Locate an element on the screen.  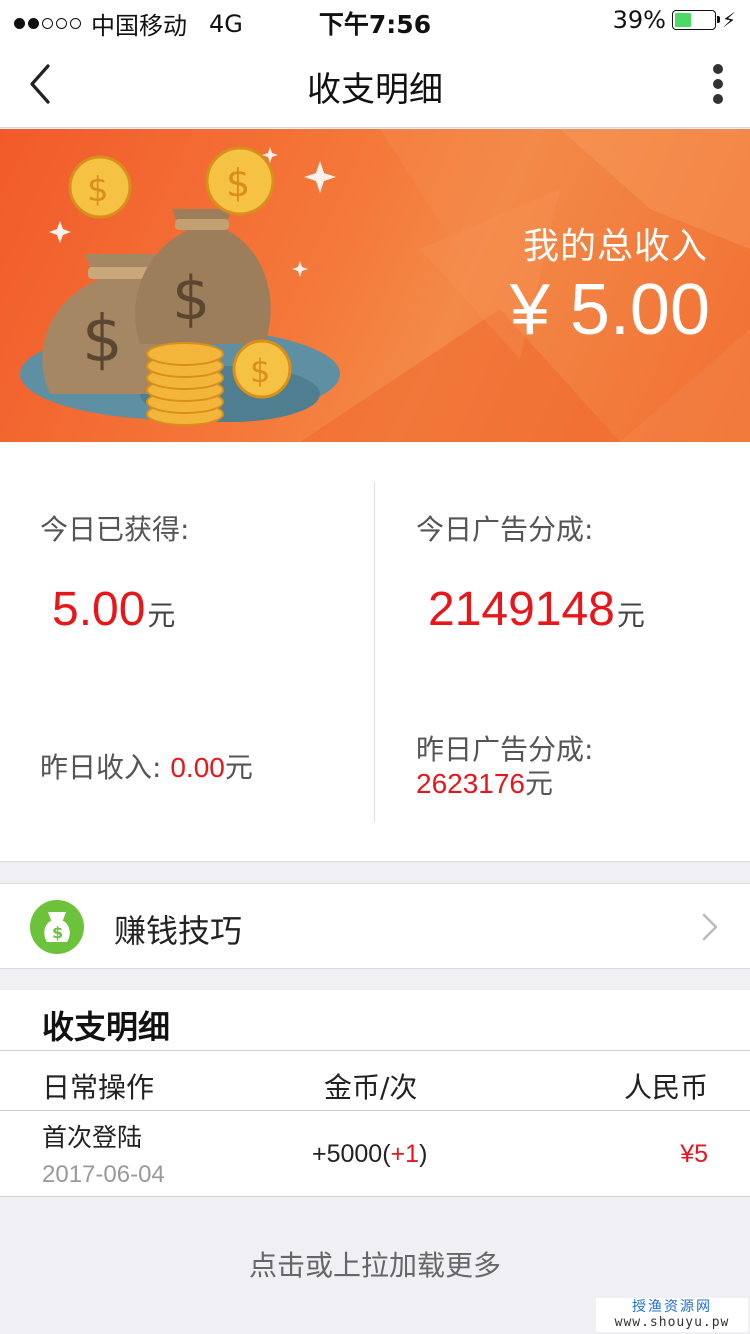
nav-bar: 收支明细 is located at coordinates (375, 84).